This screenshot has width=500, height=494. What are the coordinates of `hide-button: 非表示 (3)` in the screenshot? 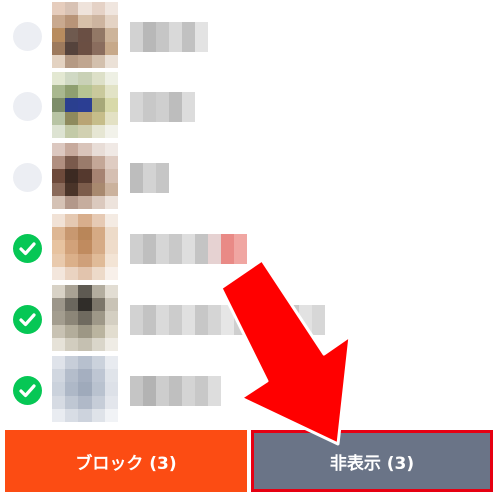 It's located at (372, 461).